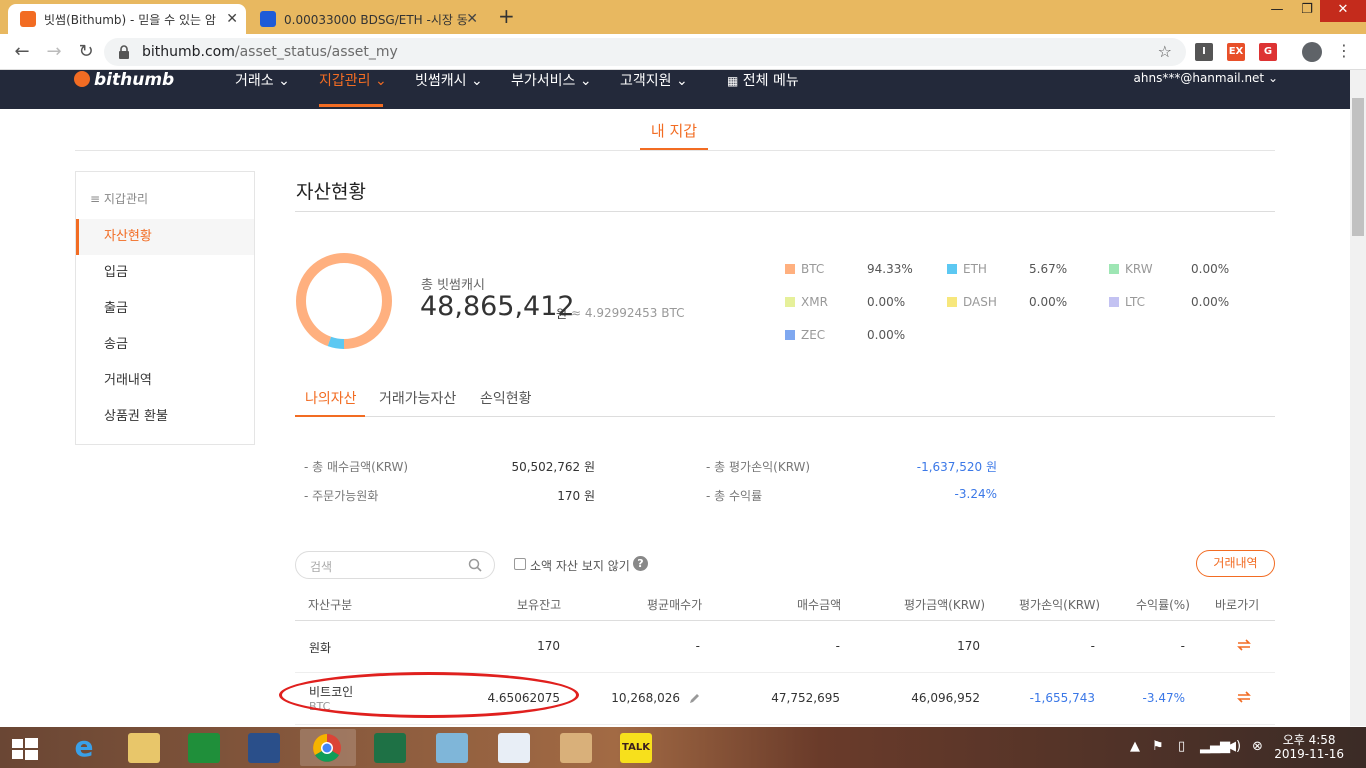 The width and height of the screenshot is (1366, 768). I want to click on help-icon: ?, so click(640, 563).